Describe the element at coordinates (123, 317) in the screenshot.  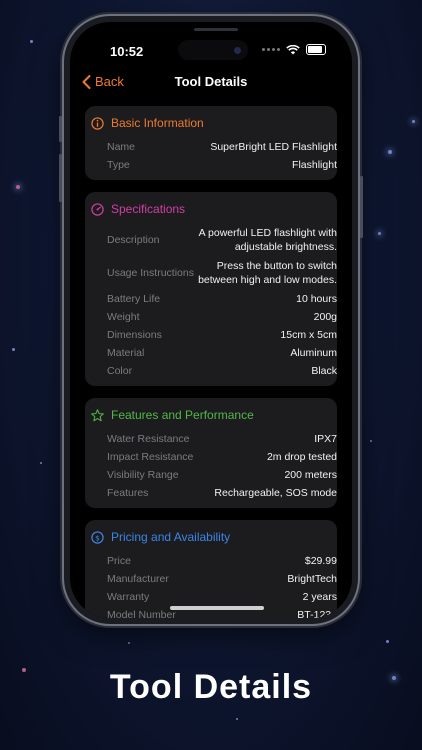
I see `detail-label: Weight` at that location.